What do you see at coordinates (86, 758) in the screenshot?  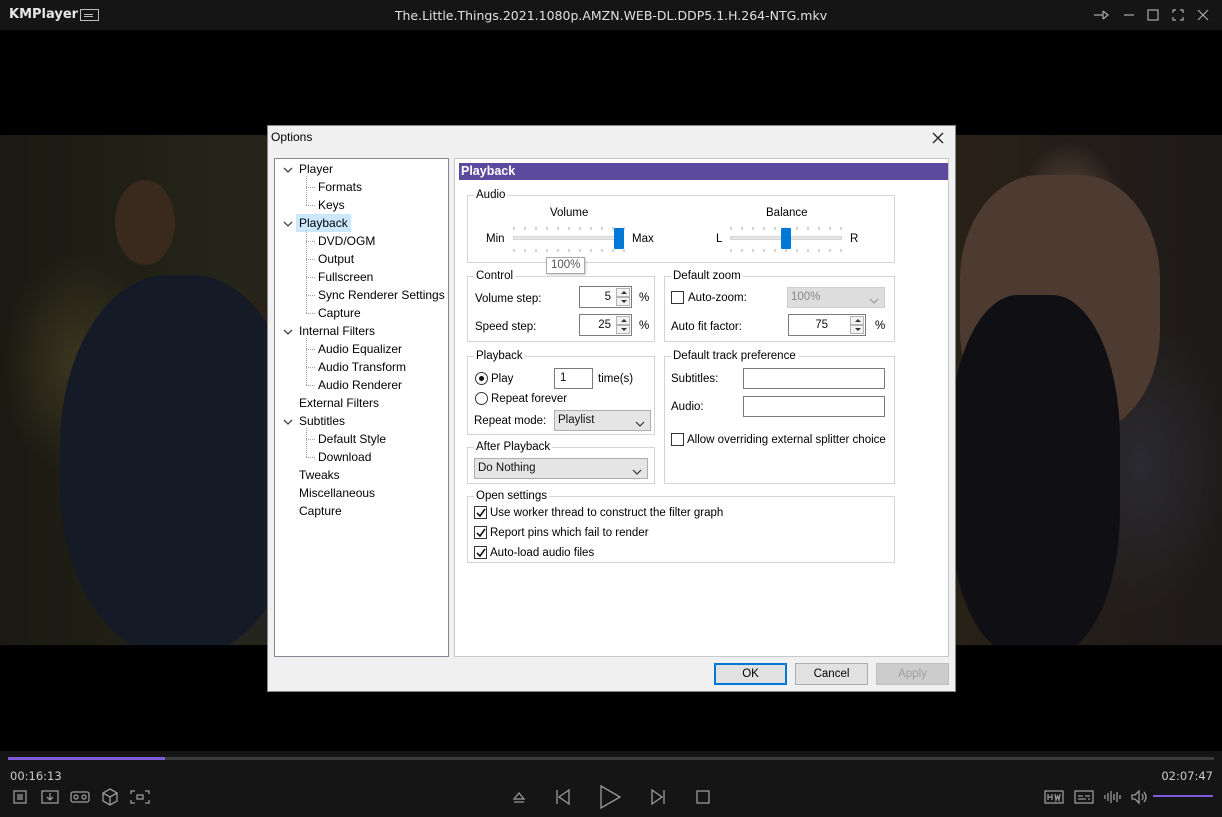 I see `seek-progress` at bounding box center [86, 758].